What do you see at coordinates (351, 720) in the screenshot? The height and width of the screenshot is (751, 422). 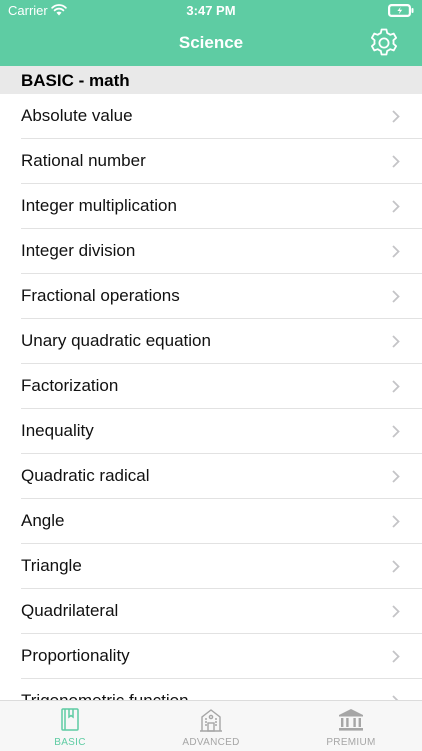 I see `bank-icon` at bounding box center [351, 720].